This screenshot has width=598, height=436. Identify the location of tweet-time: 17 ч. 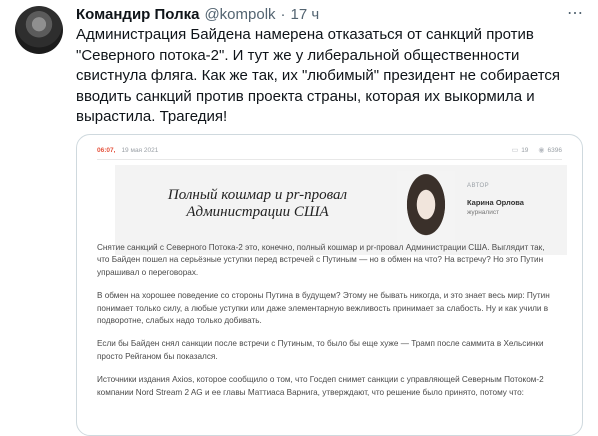
(305, 14).